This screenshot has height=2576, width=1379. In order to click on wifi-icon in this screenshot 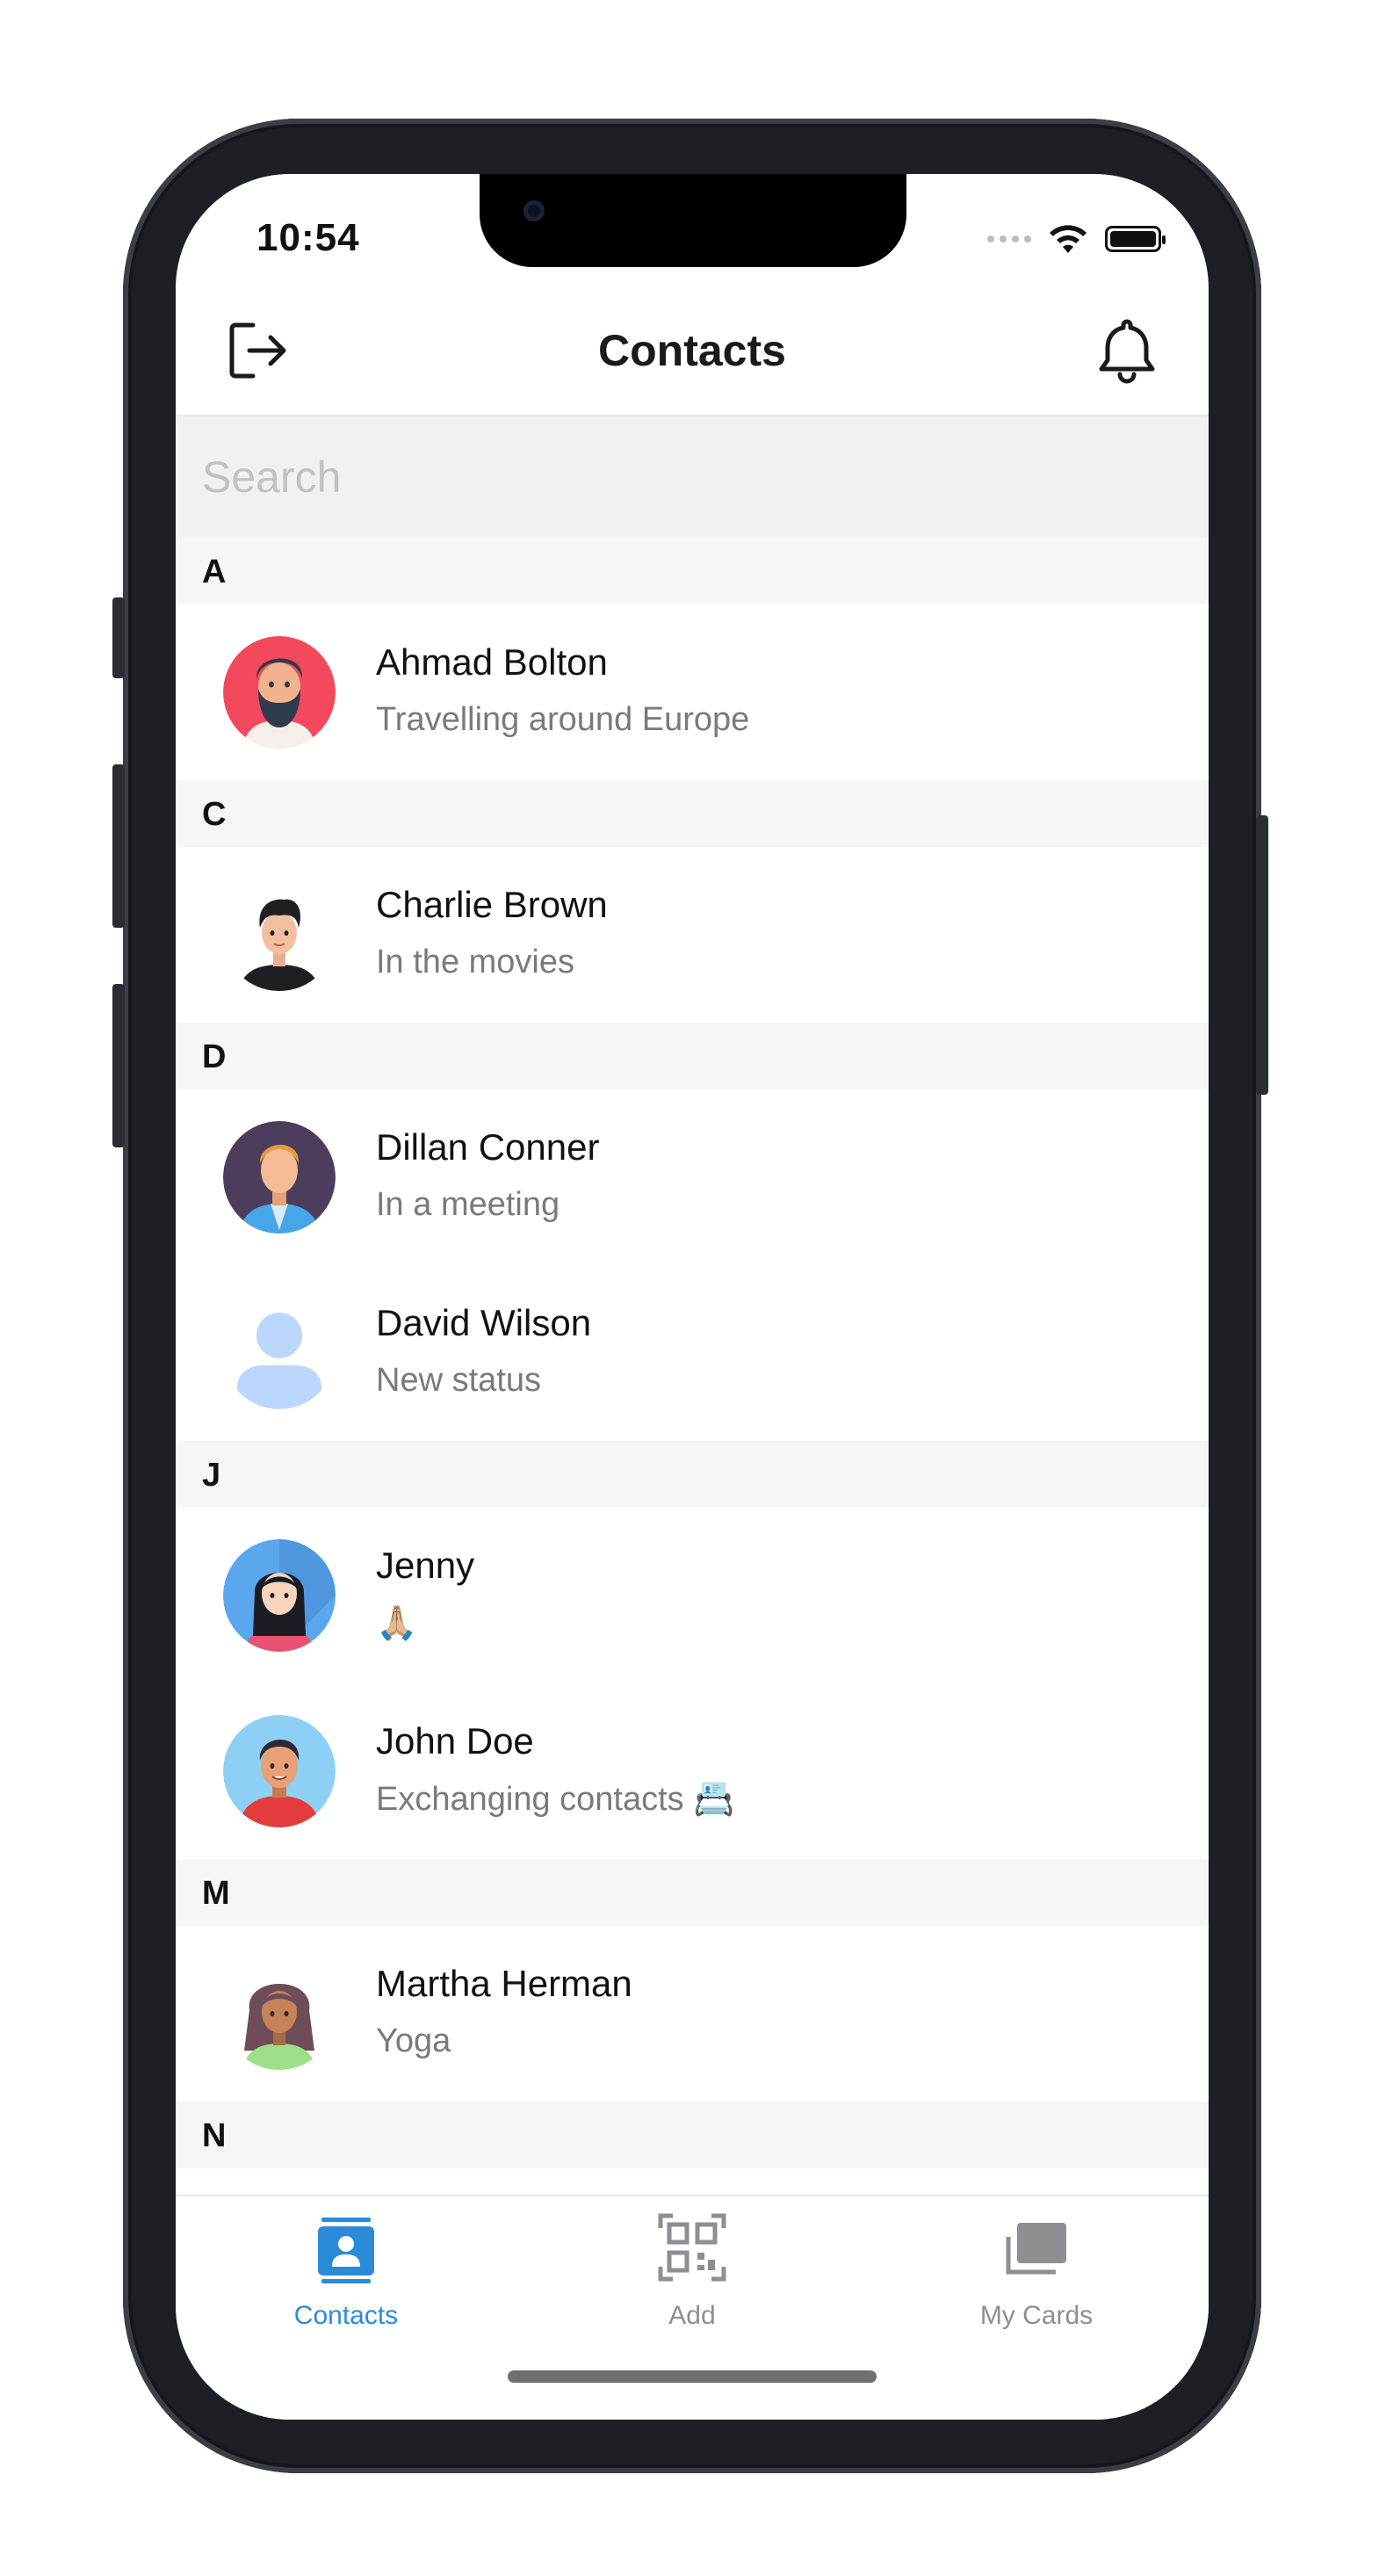, I will do `click(1068, 239)`.